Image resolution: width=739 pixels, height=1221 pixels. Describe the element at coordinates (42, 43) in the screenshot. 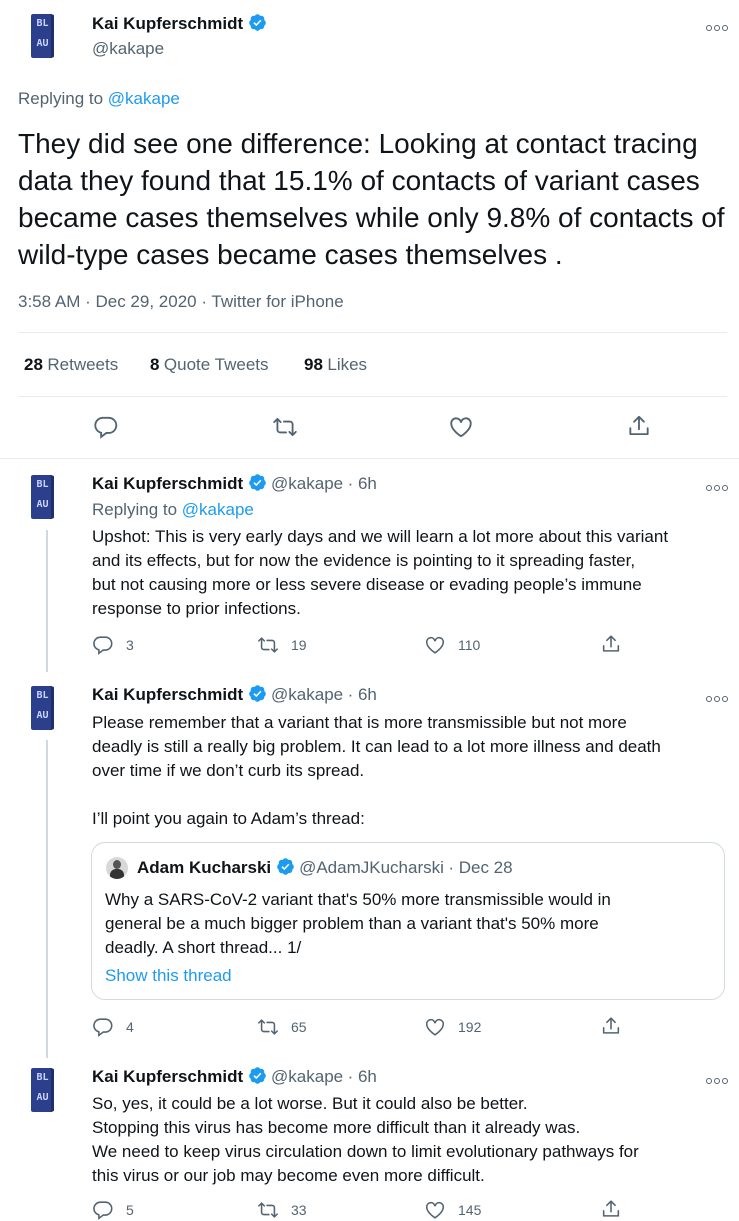

I see `avatar-letters-bottom: AU` at that location.